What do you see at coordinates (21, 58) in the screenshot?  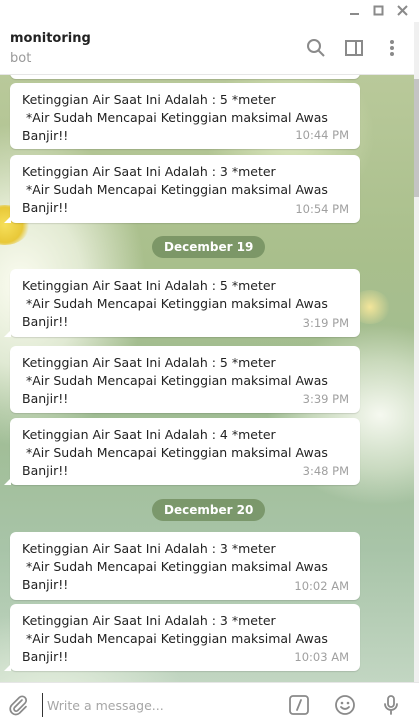 I see `chat-subtitle: bot` at bounding box center [21, 58].